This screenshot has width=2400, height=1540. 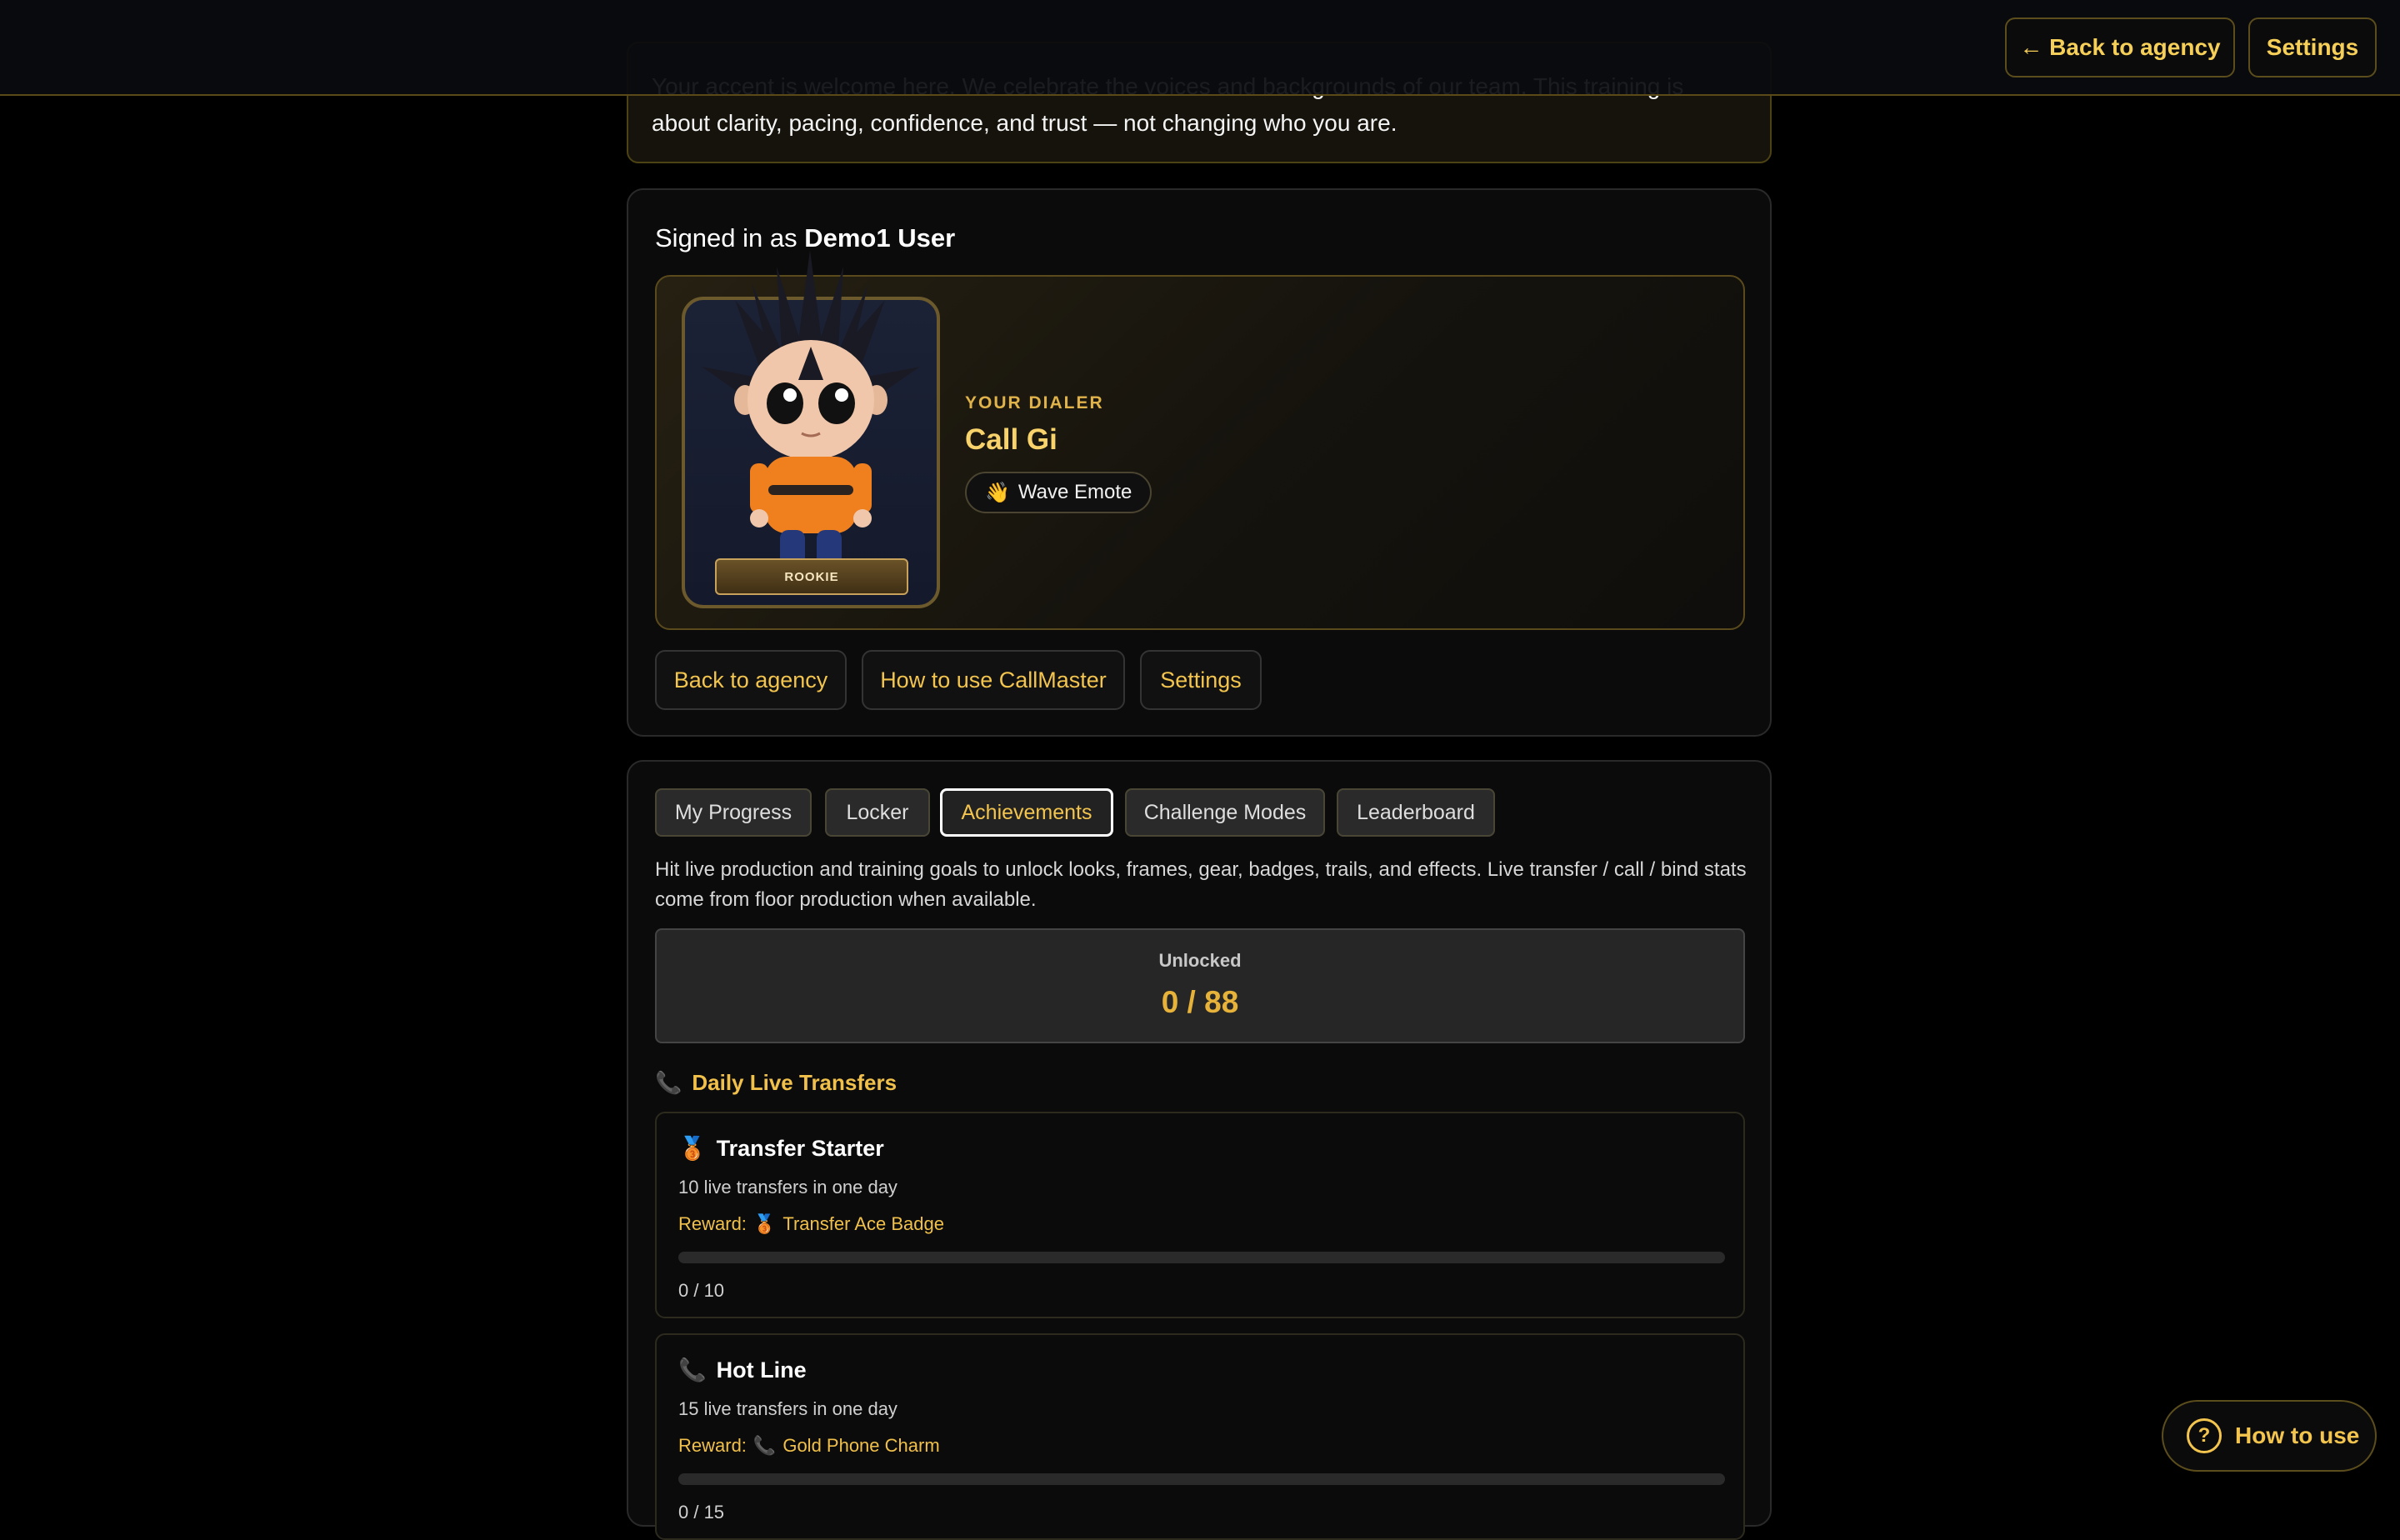 I want to click on achievement-title: 🥉 Transfer Starter, so click(x=781, y=1148).